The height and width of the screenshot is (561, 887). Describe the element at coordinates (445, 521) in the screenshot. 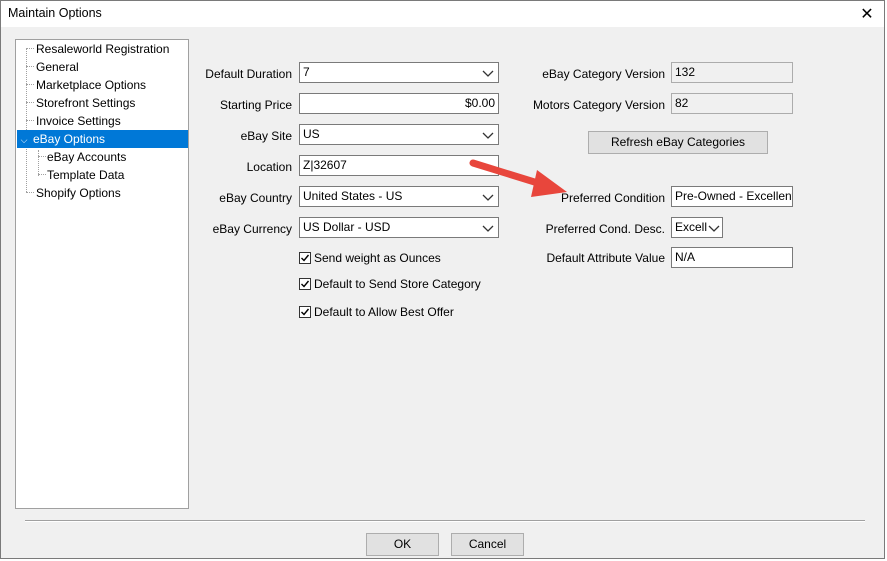

I see `footer-divider` at that location.